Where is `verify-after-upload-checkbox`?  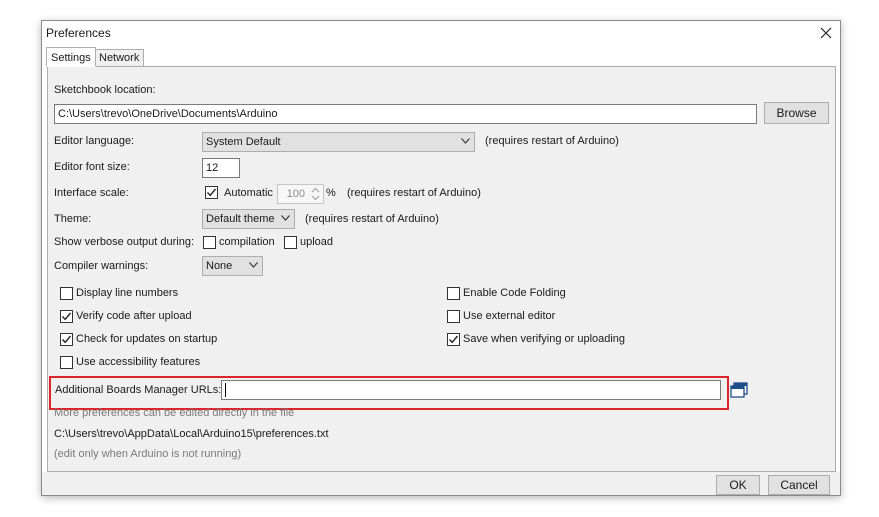 verify-after-upload-checkbox is located at coordinates (66, 316).